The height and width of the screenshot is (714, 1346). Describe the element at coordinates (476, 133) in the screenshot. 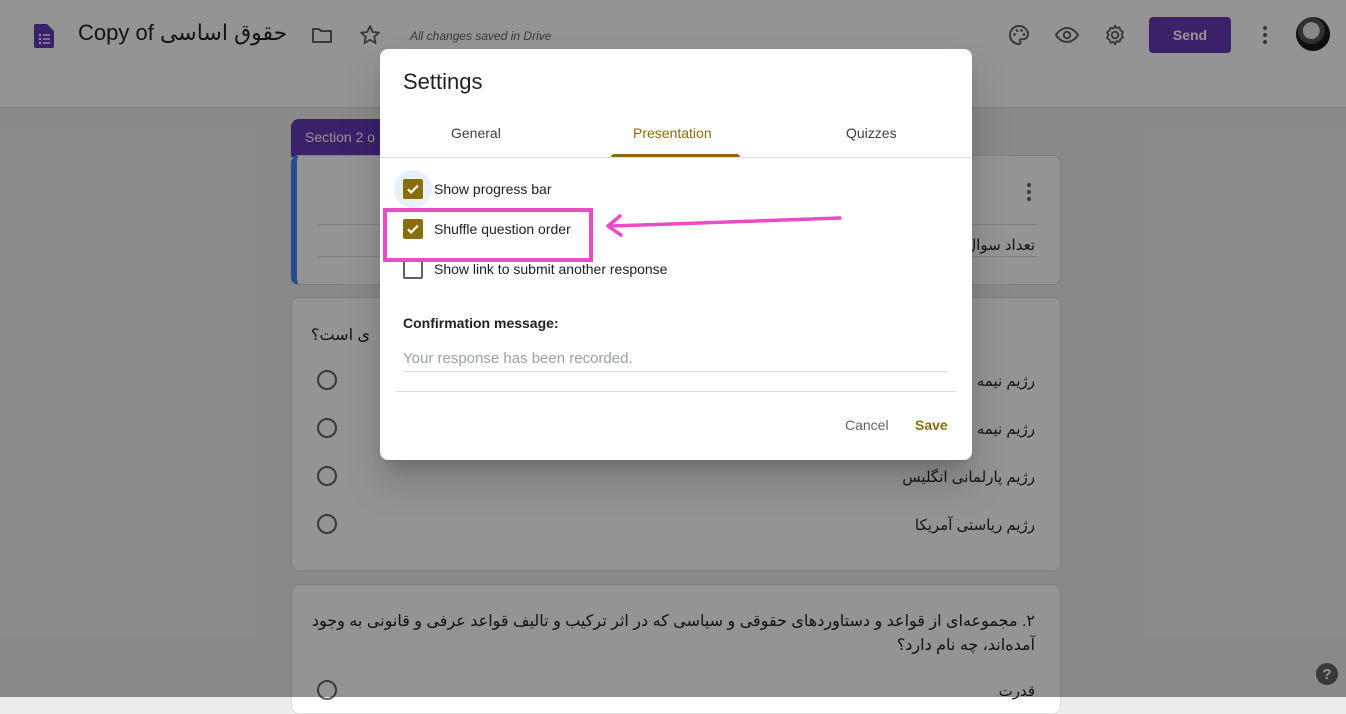

I see `tab-general: General` at that location.